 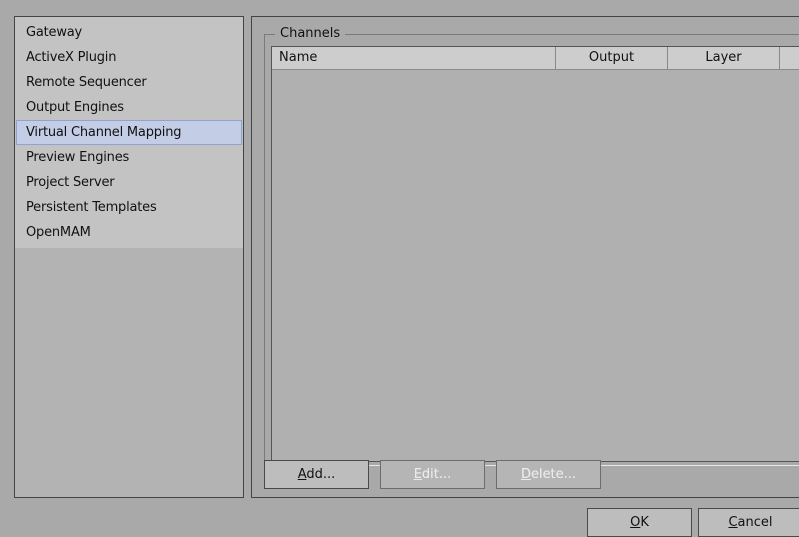 What do you see at coordinates (129, 107) in the screenshot?
I see `sidebar-item-output-engines: Output Engines` at bounding box center [129, 107].